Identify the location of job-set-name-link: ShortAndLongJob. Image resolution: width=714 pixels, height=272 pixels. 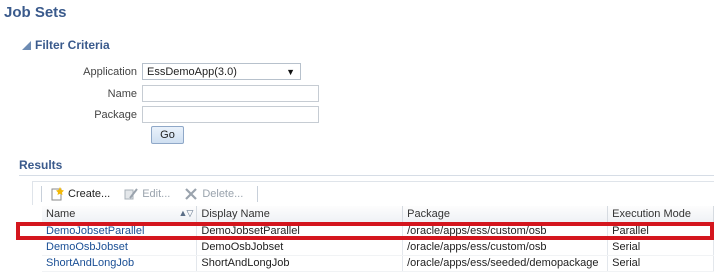
(120, 263).